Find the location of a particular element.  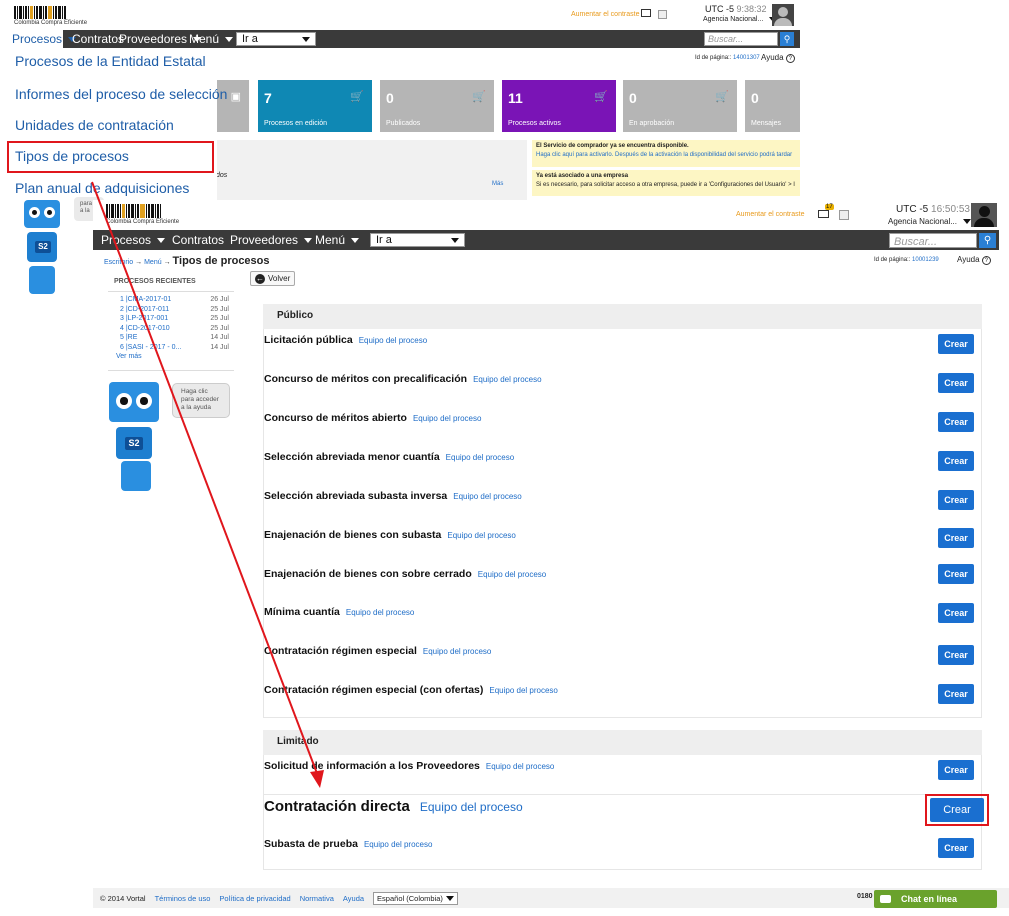

annotation-arrow-line is located at coordinates (205, 479).